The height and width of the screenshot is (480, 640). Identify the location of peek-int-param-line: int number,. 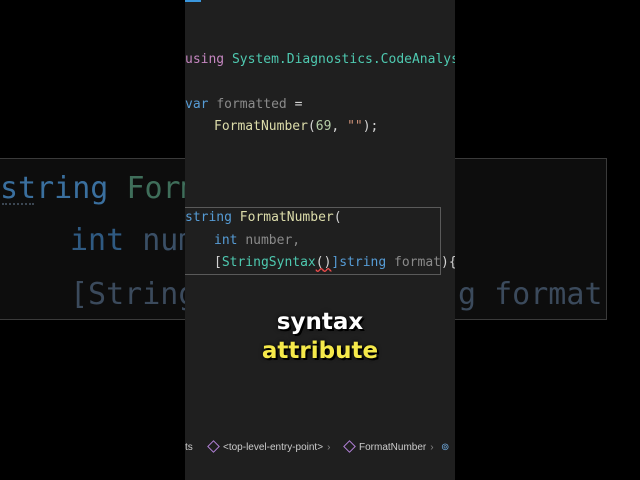
(257, 240).